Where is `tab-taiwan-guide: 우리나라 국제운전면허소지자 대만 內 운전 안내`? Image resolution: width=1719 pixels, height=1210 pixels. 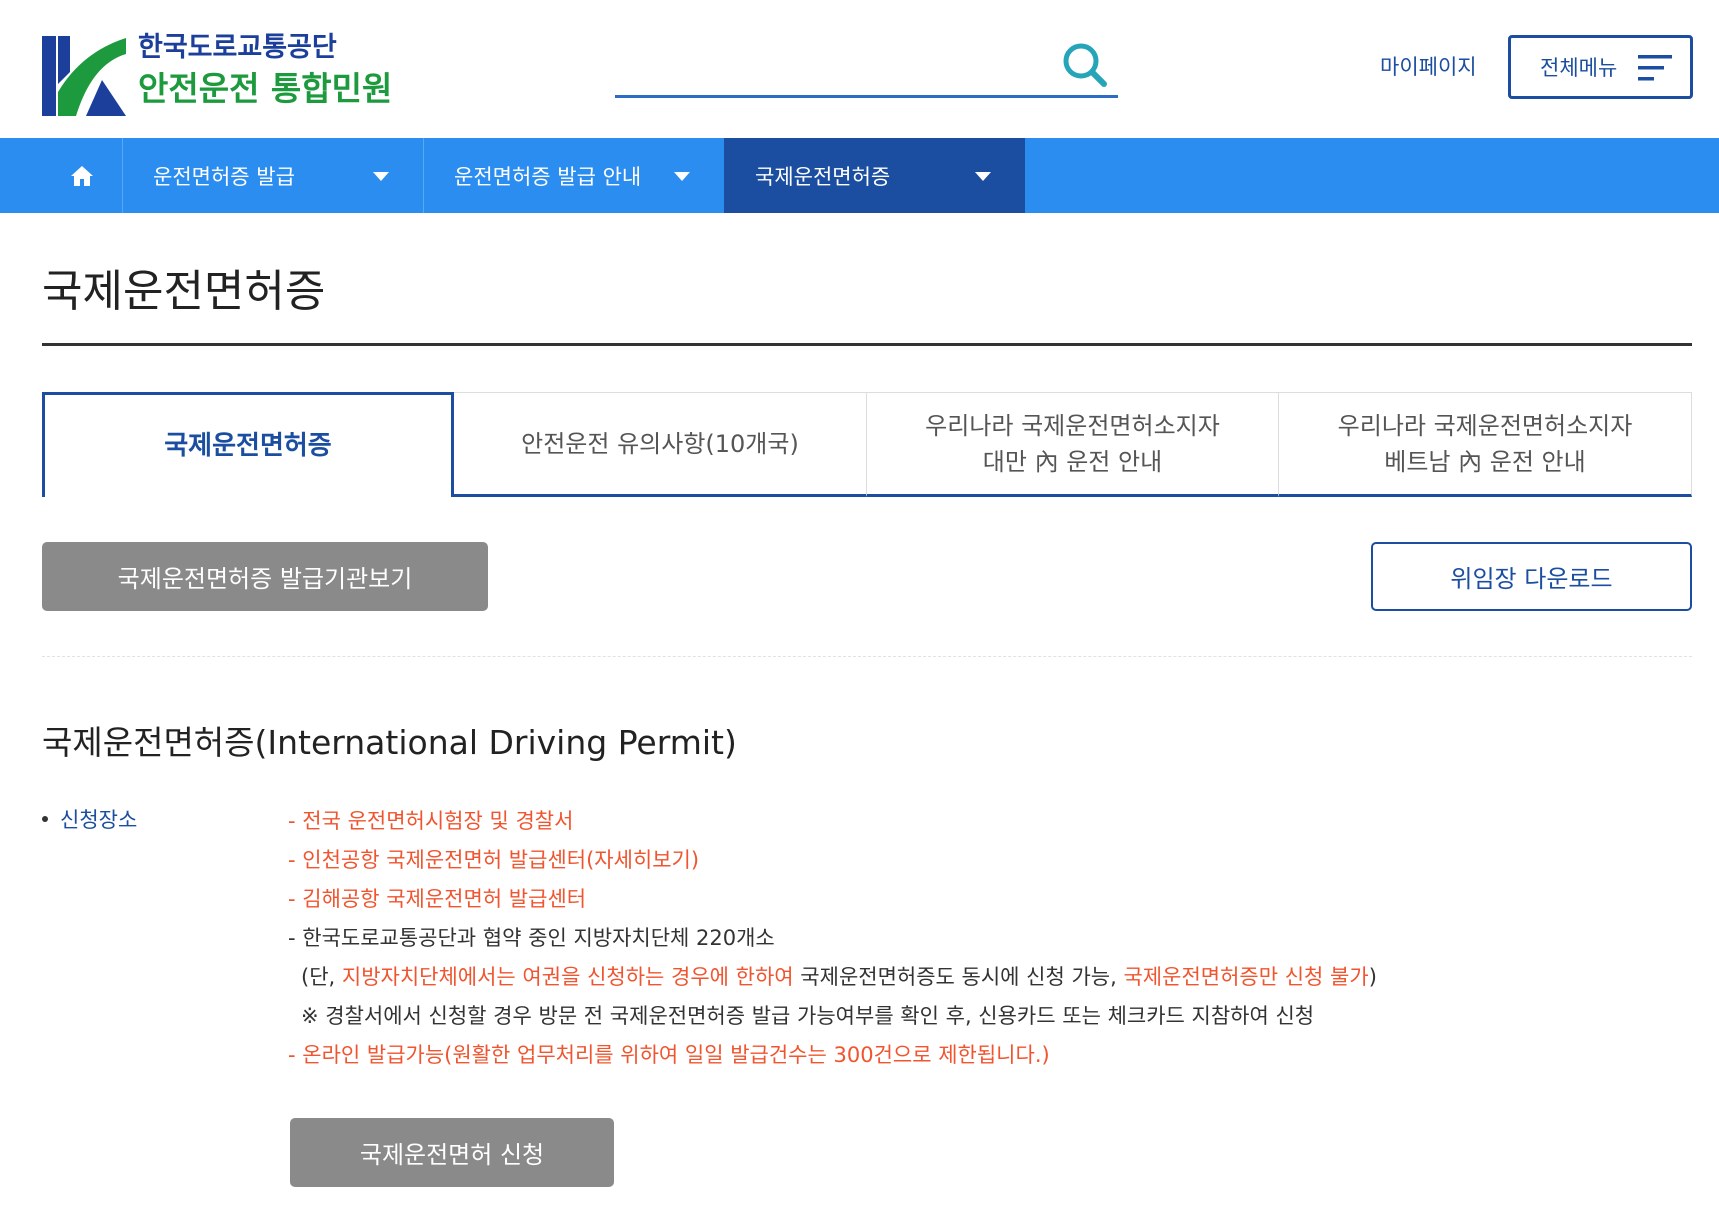
tab-taiwan-guide: 우리나라 국제운전면허소지자 대만 內 운전 안내 is located at coordinates (1073, 444).